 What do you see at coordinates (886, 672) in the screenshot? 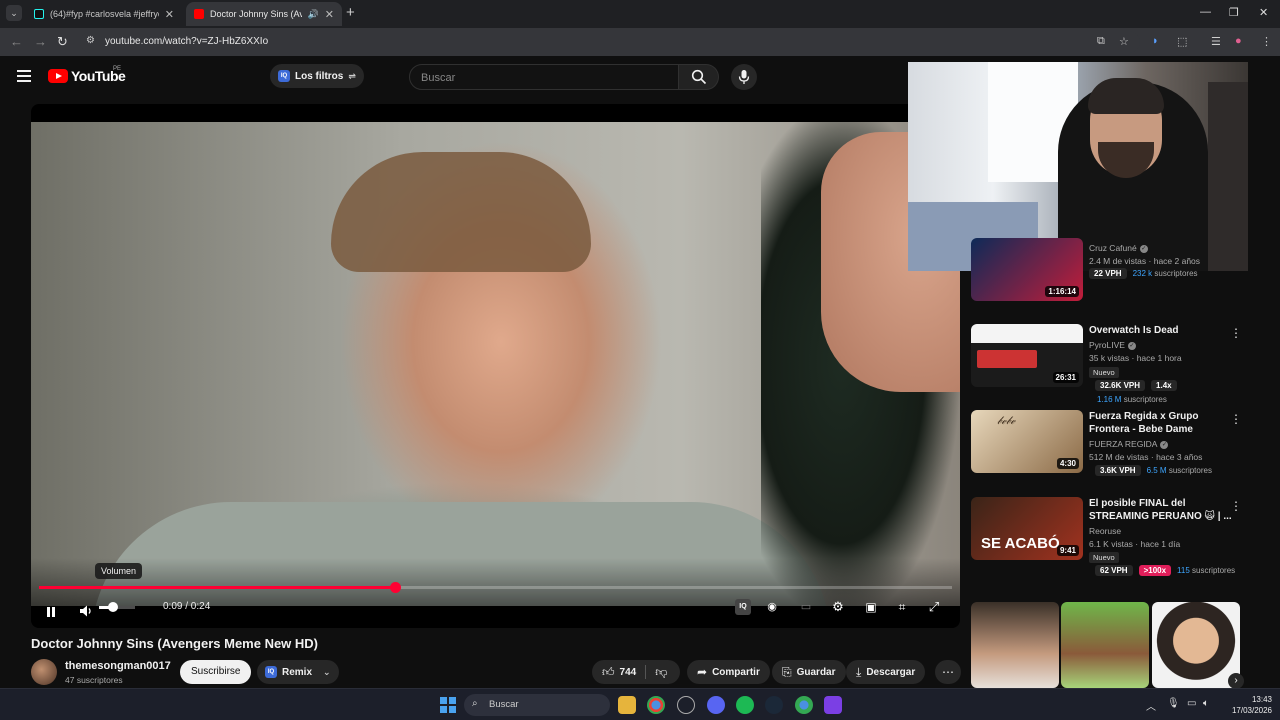
I see `download-button: ⤓ Descargar` at bounding box center [886, 672].